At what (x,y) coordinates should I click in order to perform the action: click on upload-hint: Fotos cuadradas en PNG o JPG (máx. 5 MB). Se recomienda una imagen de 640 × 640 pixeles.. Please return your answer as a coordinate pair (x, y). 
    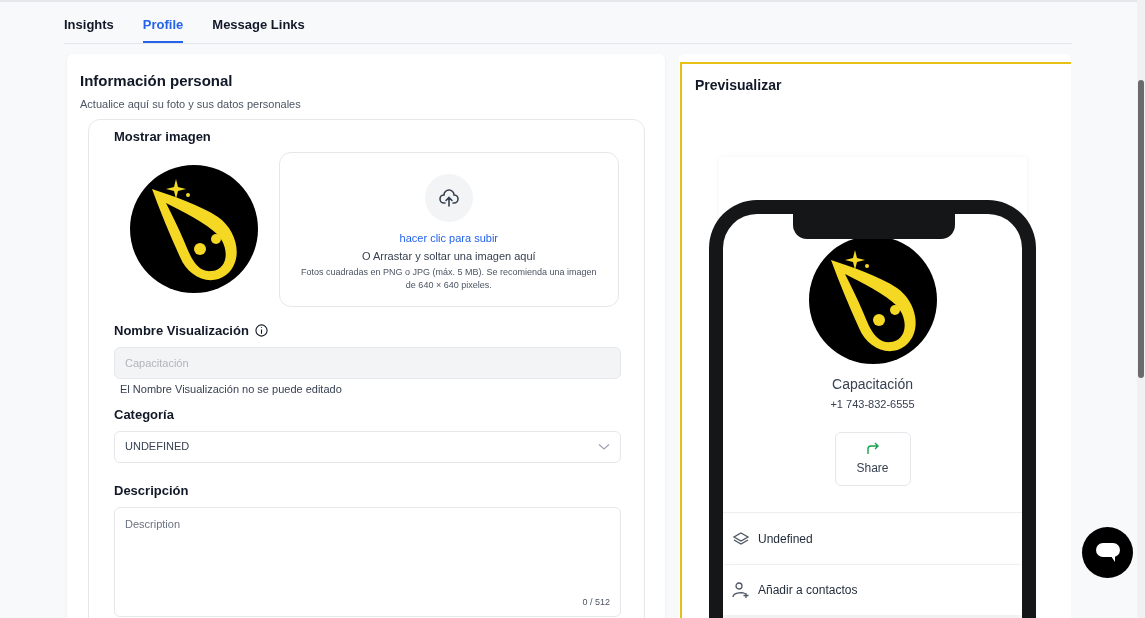
    Looking at the image, I should click on (448, 279).